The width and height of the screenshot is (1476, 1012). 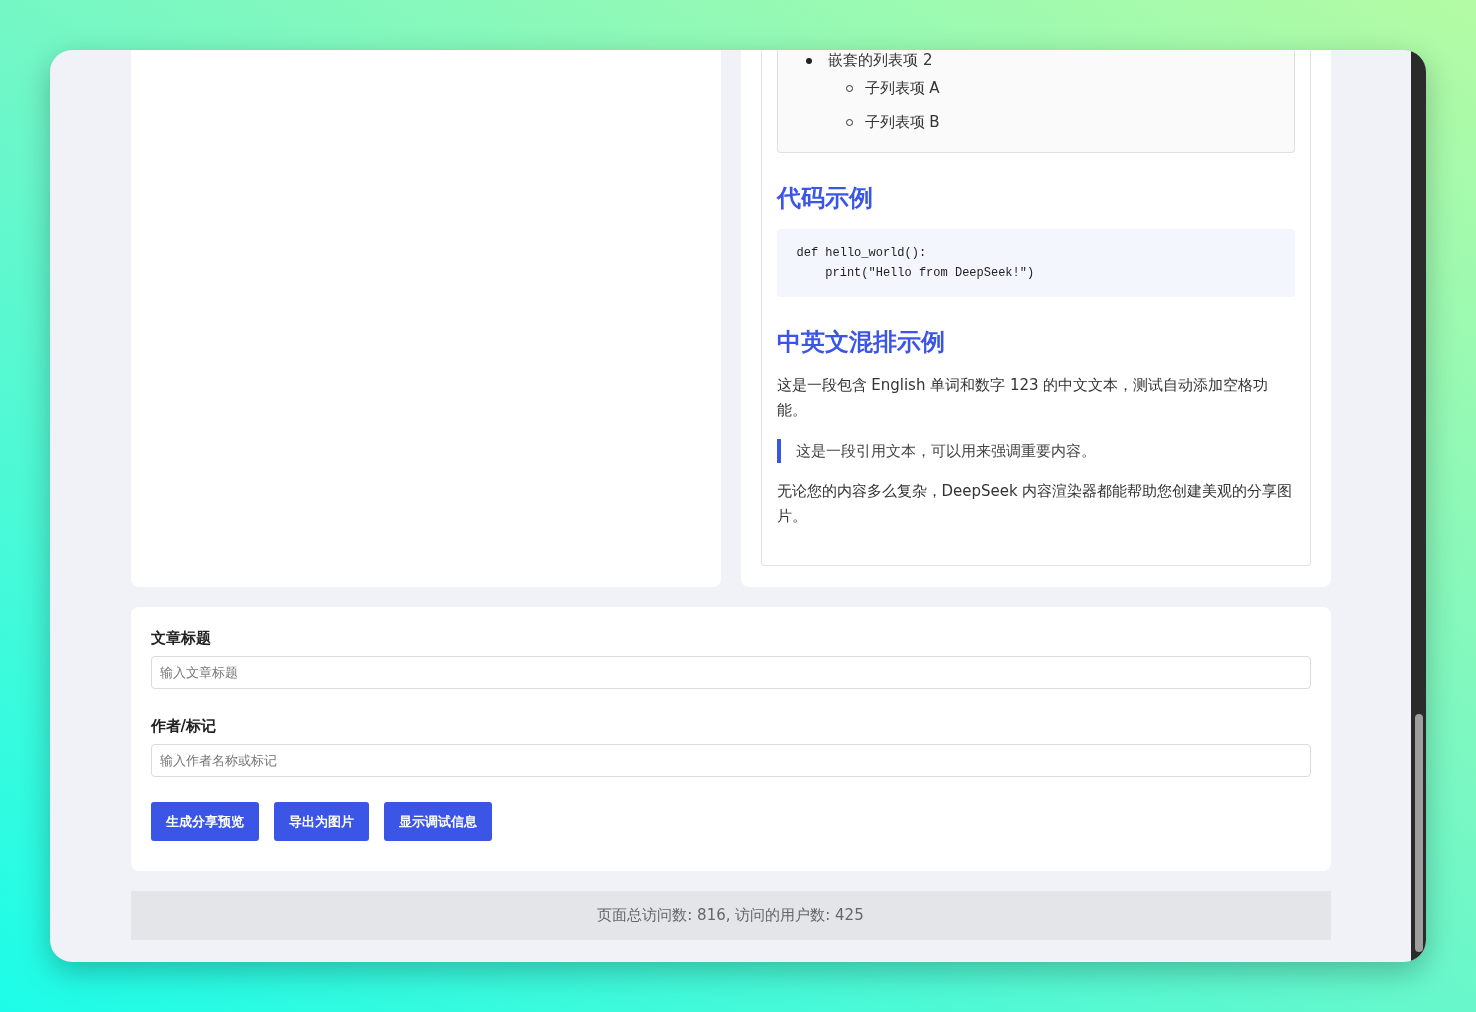 I want to click on action-button: 生成分享预览, so click(x=204, y=821).